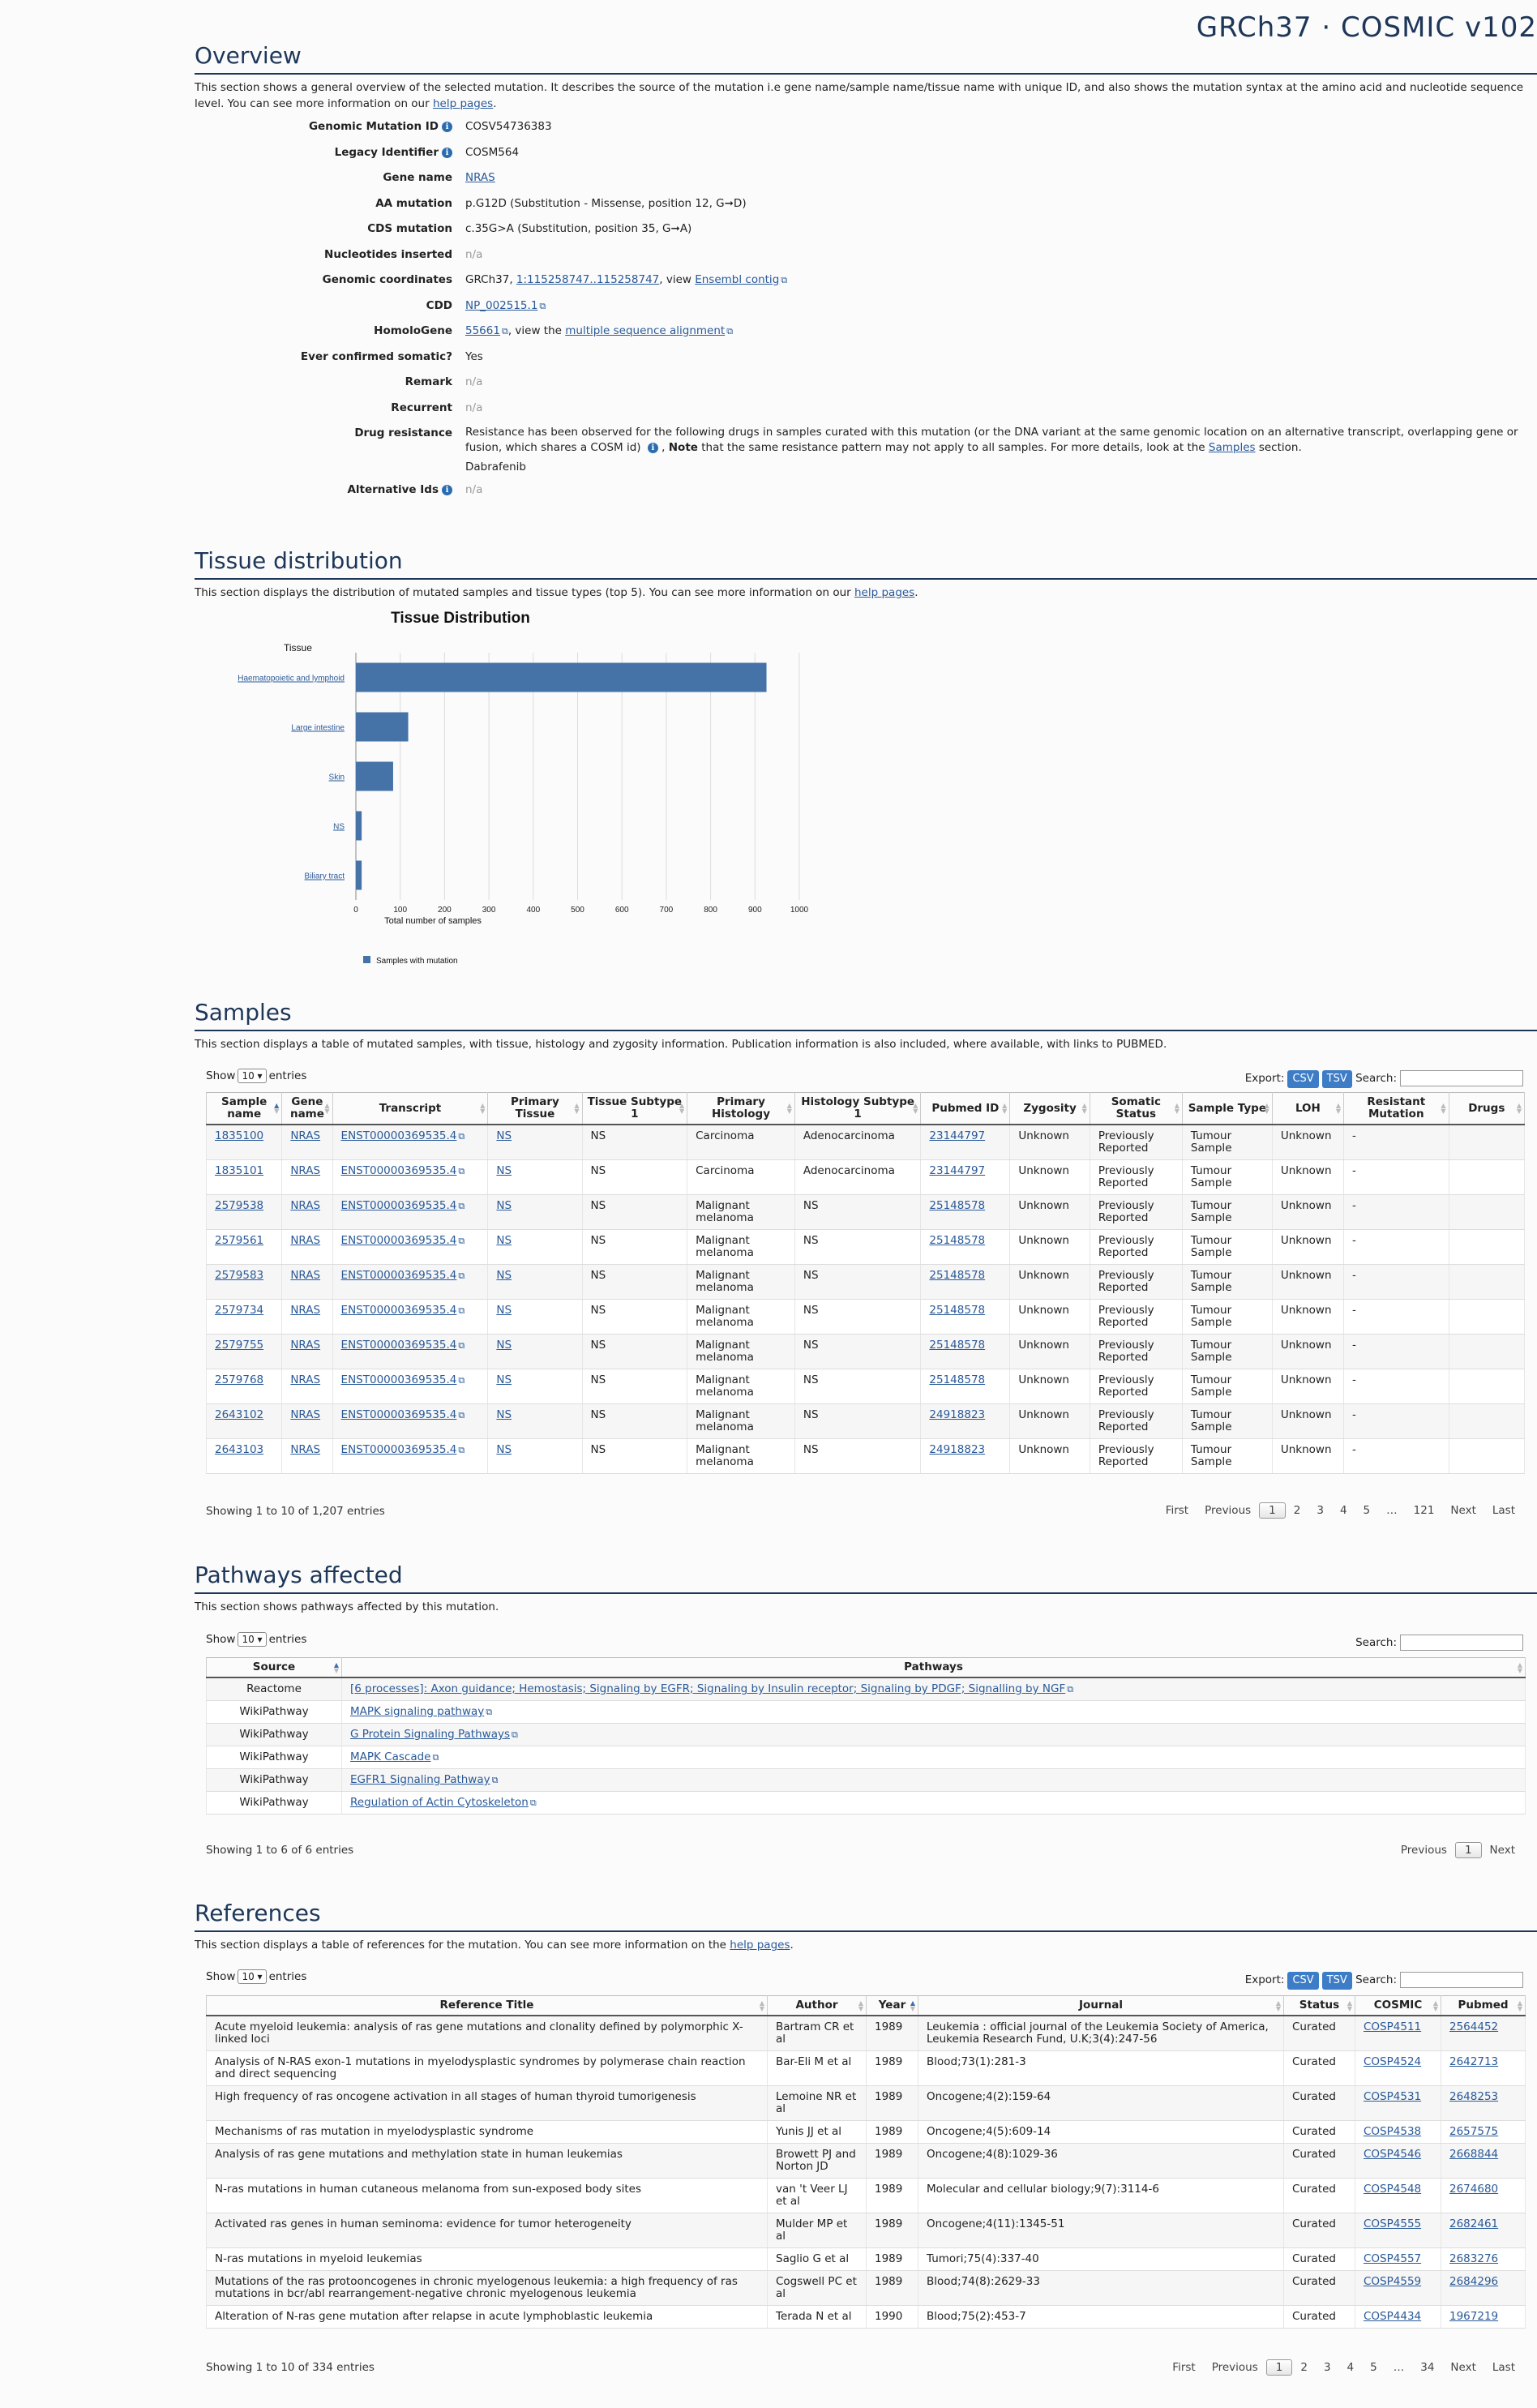 This screenshot has width=1537, height=2408. Describe the element at coordinates (737, 279) in the screenshot. I see `ensembl-contig-link: Ensembl contig` at that location.